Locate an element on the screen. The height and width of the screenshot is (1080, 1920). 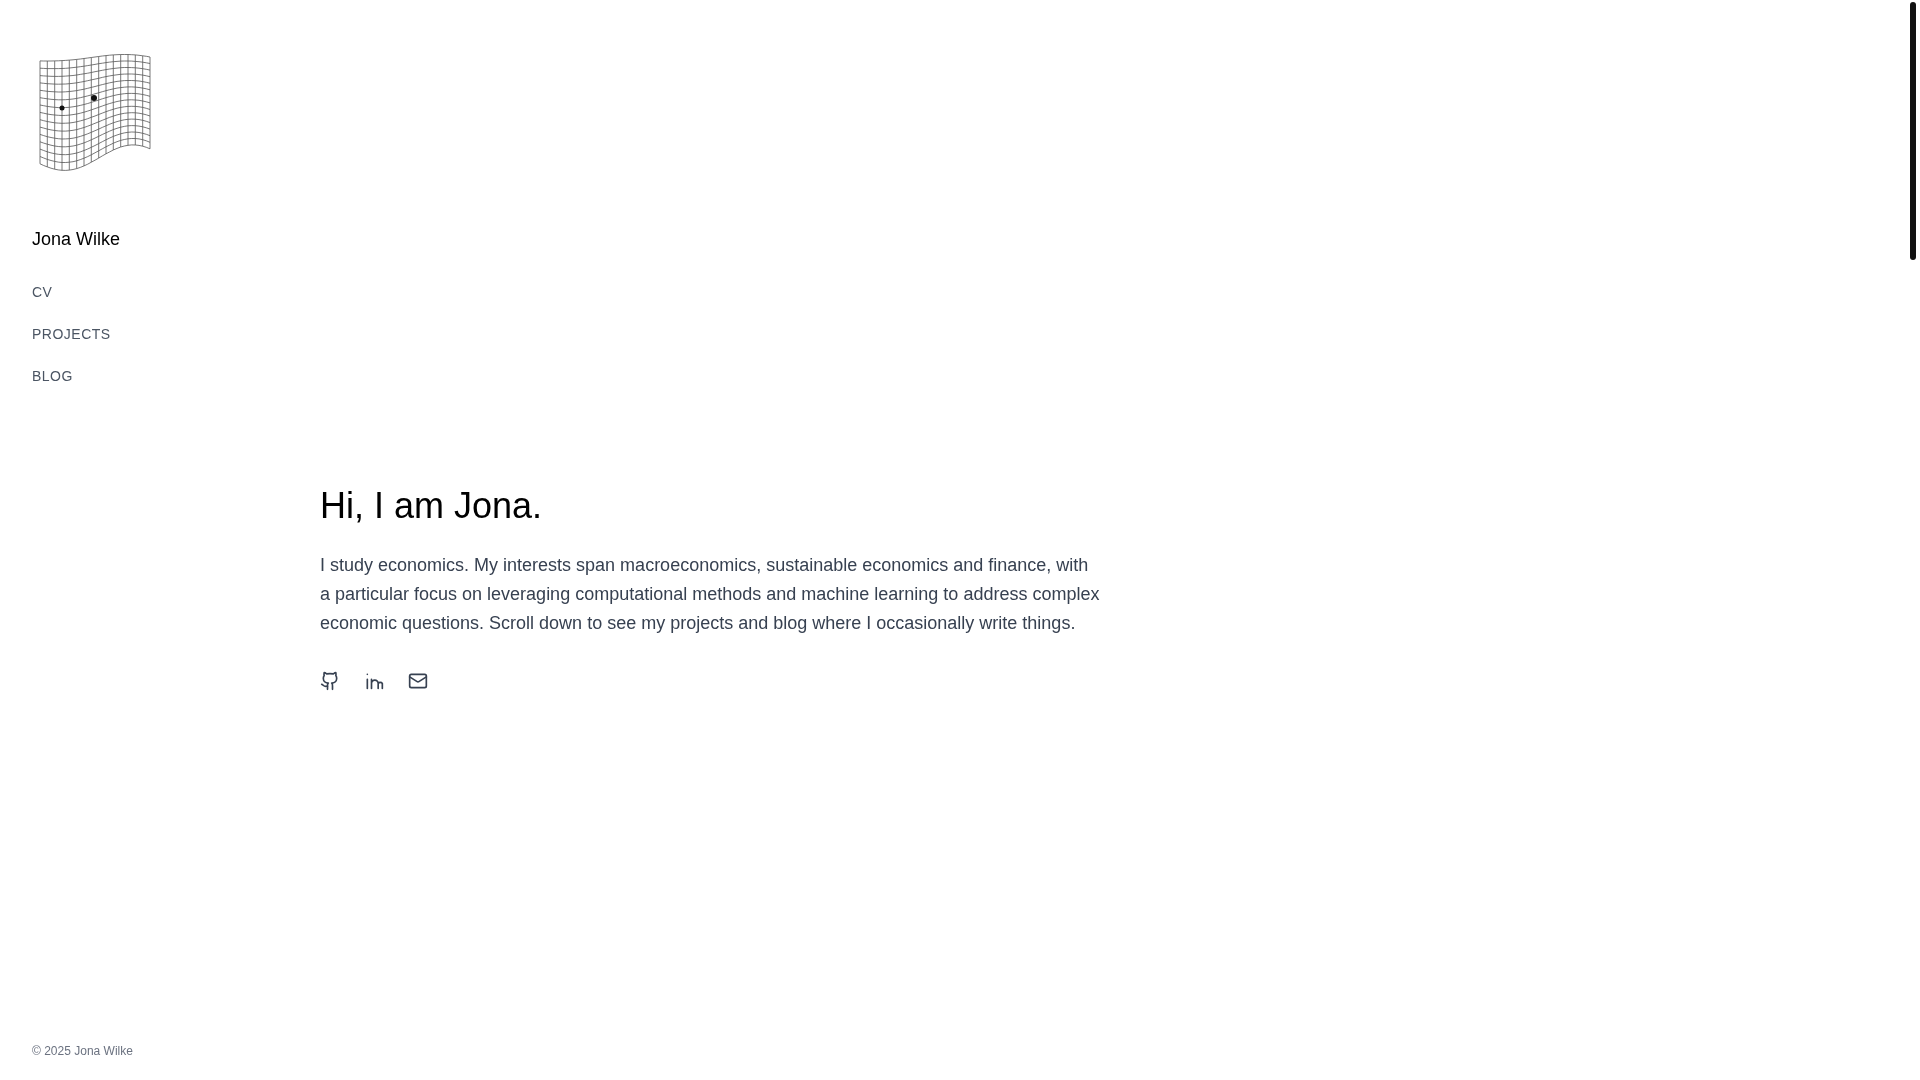
nav-link: BLOG is located at coordinates (52, 376).